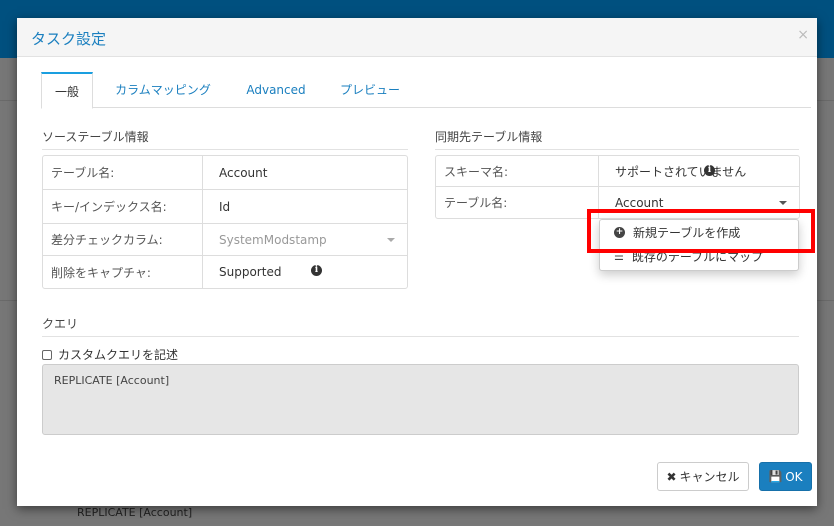 This screenshot has width=834, height=526. Describe the element at coordinates (426, 90) in the screenshot. I see `tab-bar: 一般 カラムマッピング Advanced プレビュー` at that location.